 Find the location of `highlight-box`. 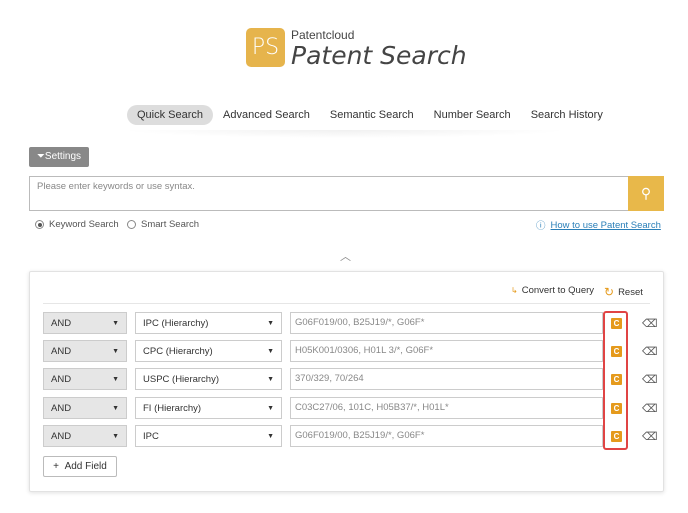

highlight-box is located at coordinates (615, 380).